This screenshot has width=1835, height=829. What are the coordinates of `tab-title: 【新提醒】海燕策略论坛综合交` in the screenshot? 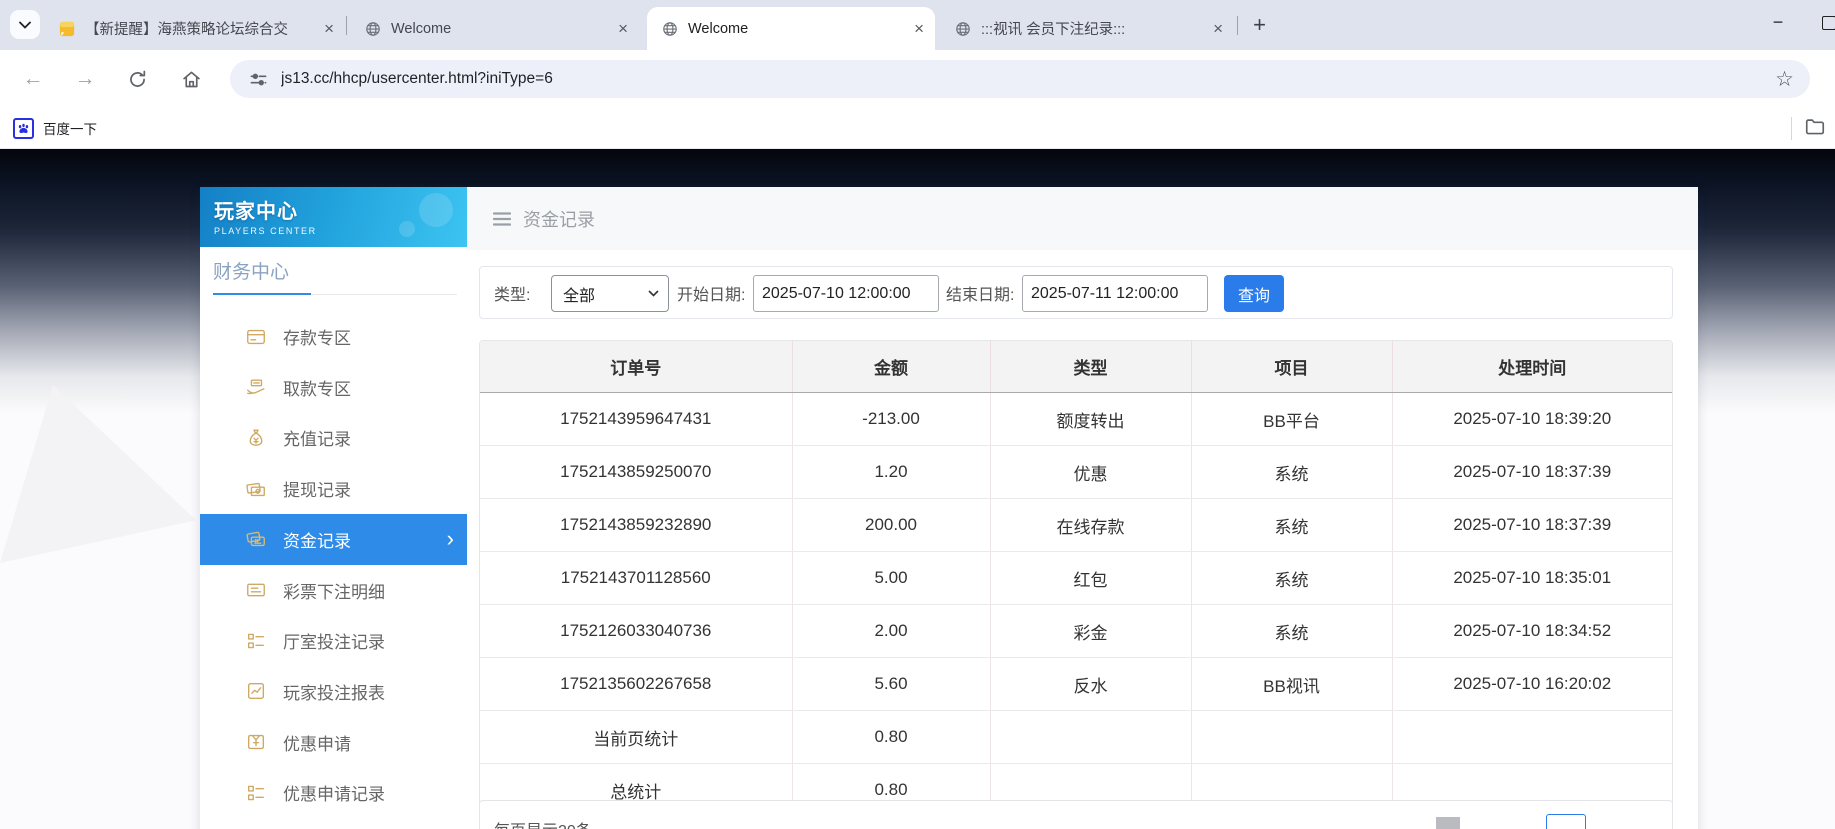 It's located at (186, 30).